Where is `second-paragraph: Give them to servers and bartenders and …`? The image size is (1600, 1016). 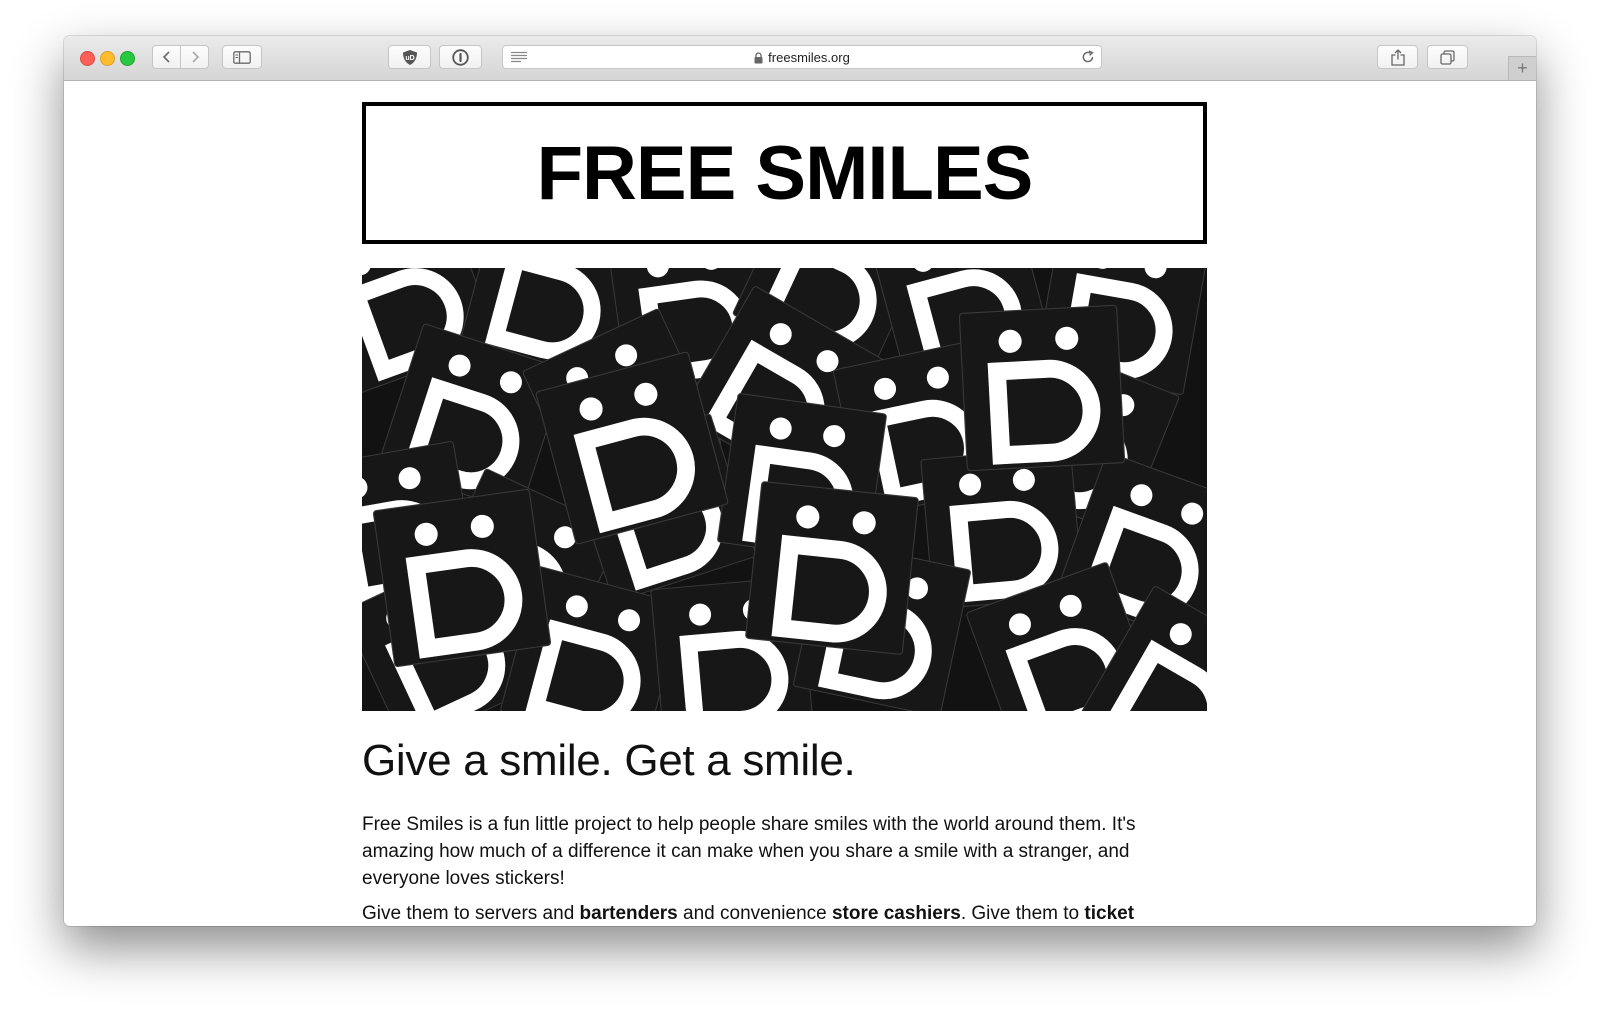 second-paragraph: Give them to servers and bartenders and … is located at coordinates (784, 913).